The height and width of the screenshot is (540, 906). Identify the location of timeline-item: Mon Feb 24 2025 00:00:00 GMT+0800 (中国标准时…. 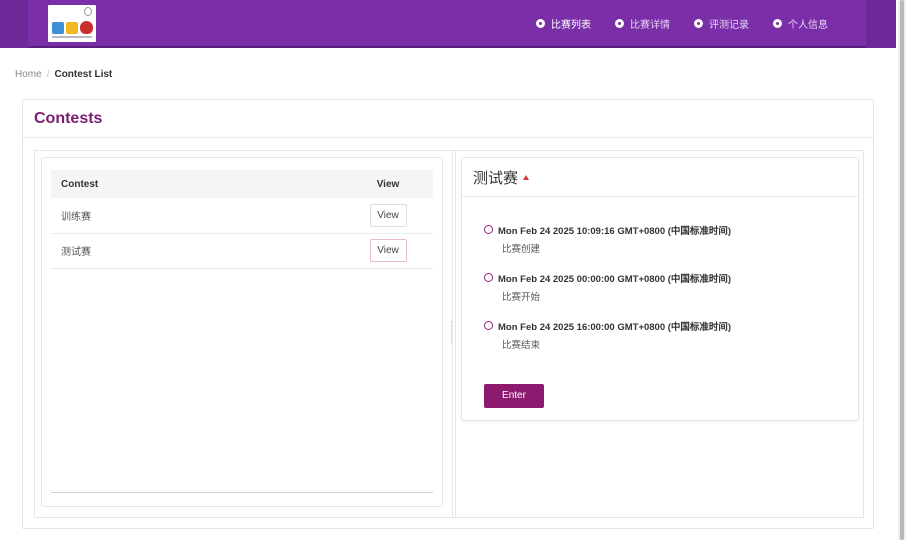
(607, 295).